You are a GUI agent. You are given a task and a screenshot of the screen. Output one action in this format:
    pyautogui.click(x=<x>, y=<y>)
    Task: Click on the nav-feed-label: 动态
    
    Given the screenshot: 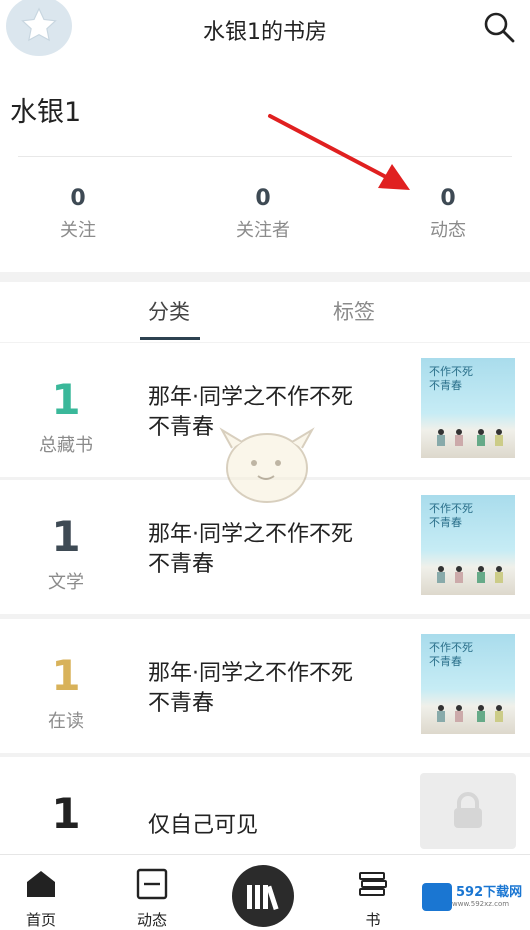 What is the action you would take?
    pyautogui.click(x=151, y=920)
    